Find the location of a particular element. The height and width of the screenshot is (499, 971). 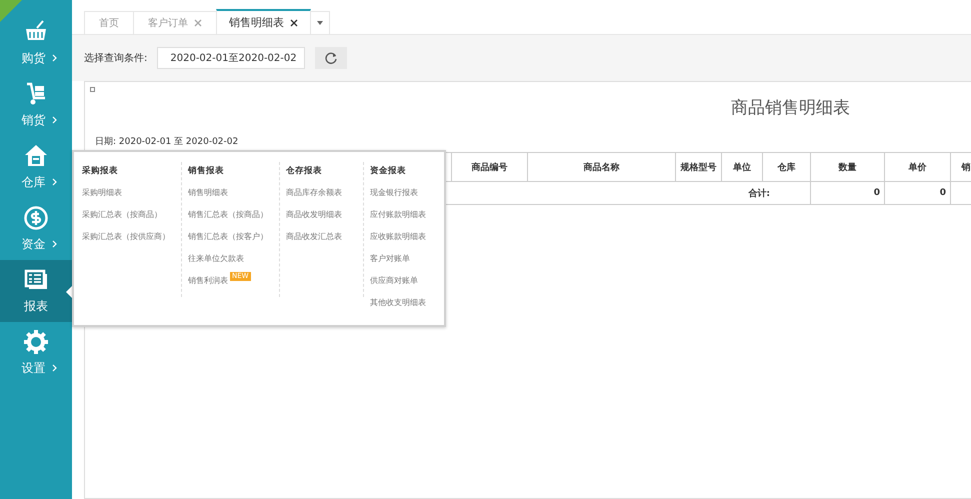

menu-item: 供应商对账单 is located at coordinates (402, 283).